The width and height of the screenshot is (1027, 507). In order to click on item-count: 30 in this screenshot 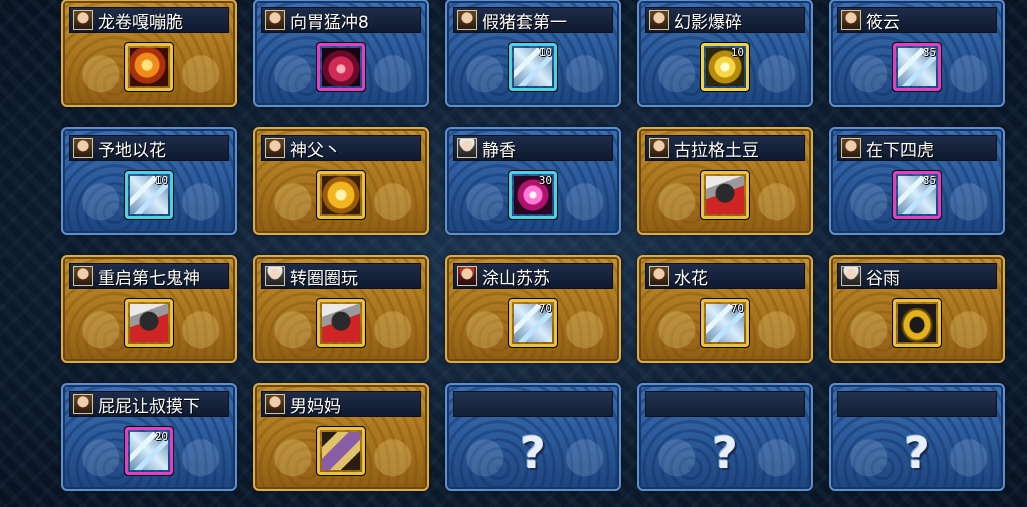, I will do `click(545, 180)`.